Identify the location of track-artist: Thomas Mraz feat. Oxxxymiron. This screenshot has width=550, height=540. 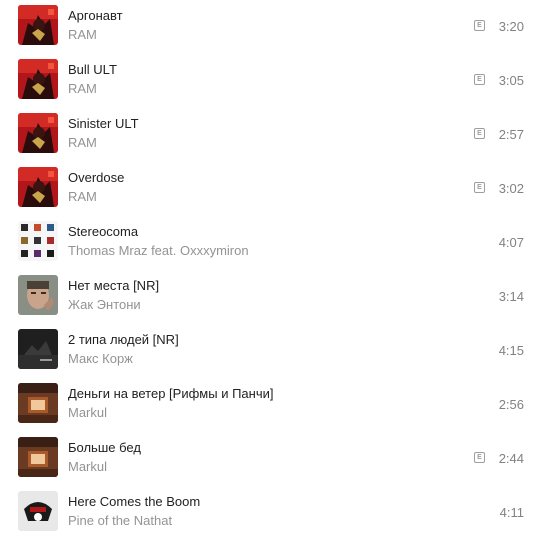
(158, 250).